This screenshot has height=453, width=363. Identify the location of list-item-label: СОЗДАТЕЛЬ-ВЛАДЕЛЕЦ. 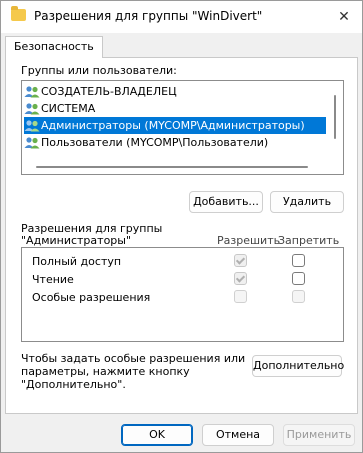
(109, 91).